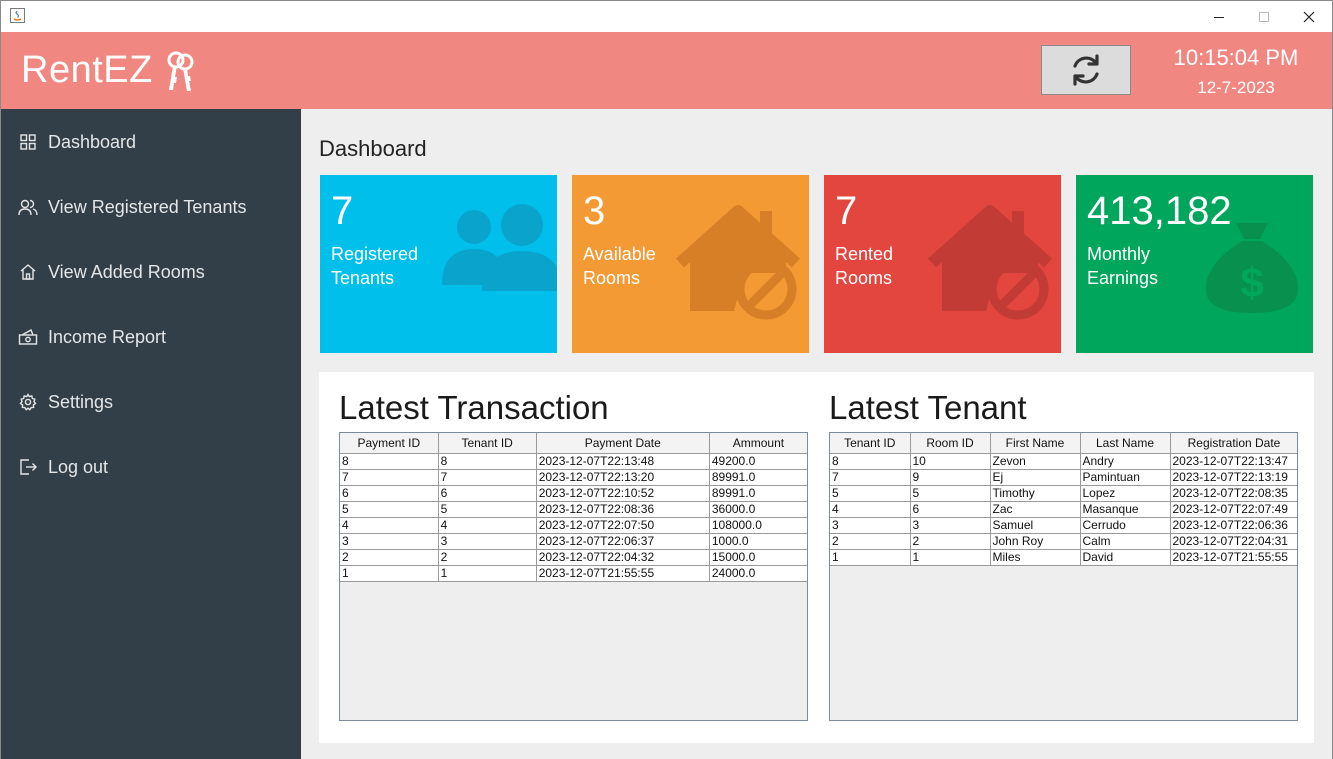 This screenshot has height=759, width=1333. What do you see at coordinates (623, 493) in the screenshot?
I see `table-cell: 2023-12-07T22:10:52` at bounding box center [623, 493].